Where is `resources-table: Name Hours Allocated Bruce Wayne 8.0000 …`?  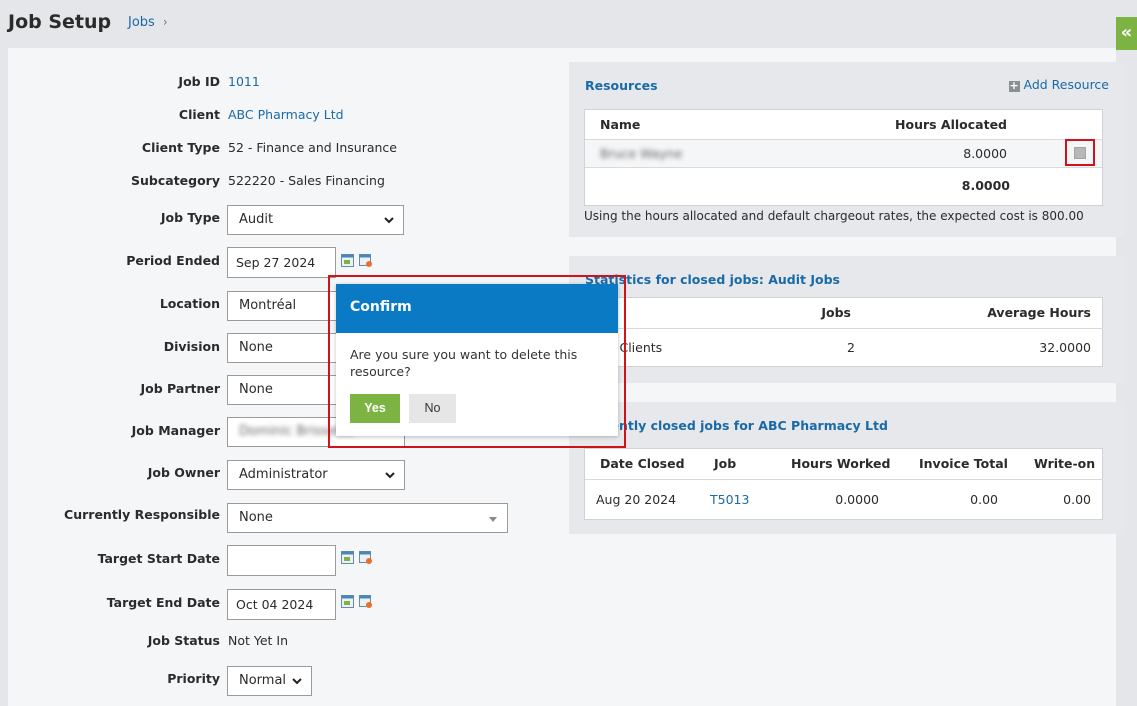 resources-table: Name Hours Allocated Bruce Wayne 8.0000 … is located at coordinates (843, 157).